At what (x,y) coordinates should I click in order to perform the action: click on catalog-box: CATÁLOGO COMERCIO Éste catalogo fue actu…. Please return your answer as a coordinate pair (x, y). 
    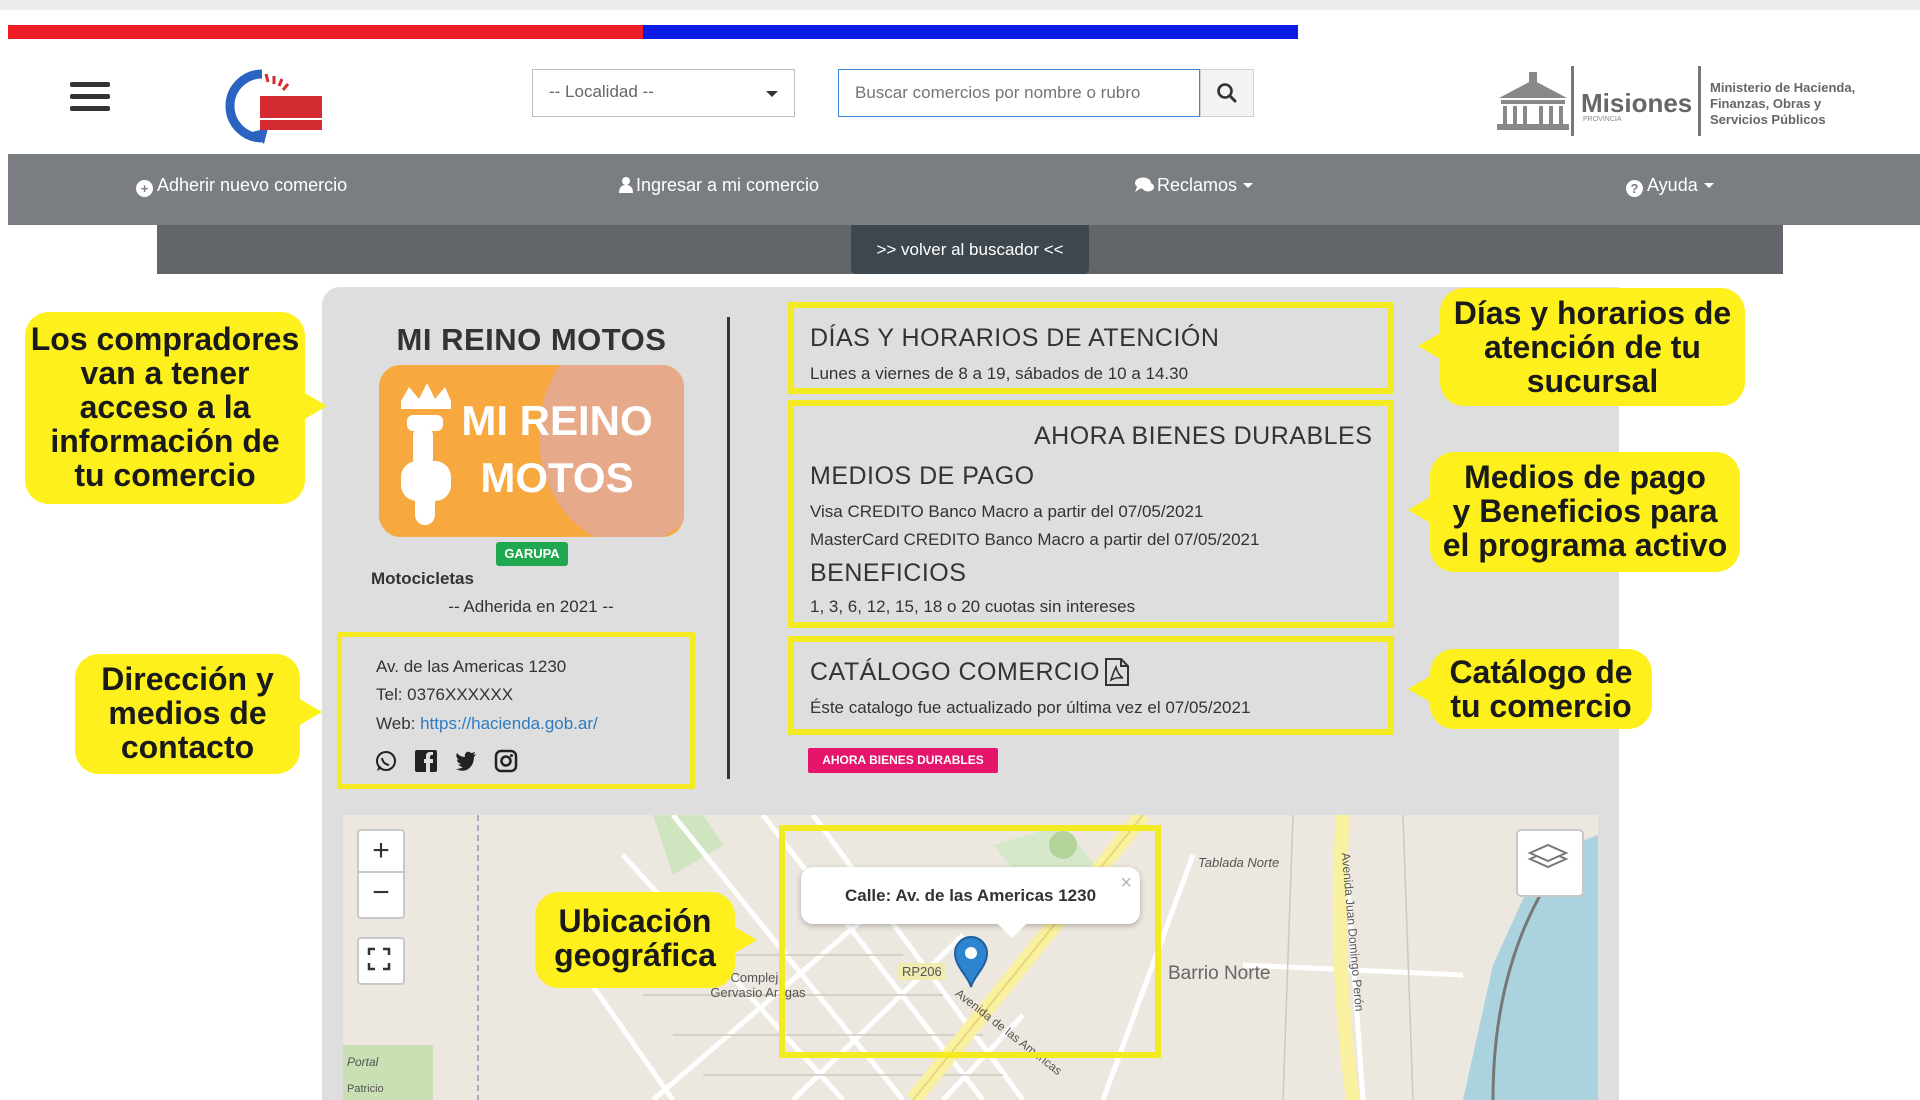
    Looking at the image, I should click on (1091, 685).